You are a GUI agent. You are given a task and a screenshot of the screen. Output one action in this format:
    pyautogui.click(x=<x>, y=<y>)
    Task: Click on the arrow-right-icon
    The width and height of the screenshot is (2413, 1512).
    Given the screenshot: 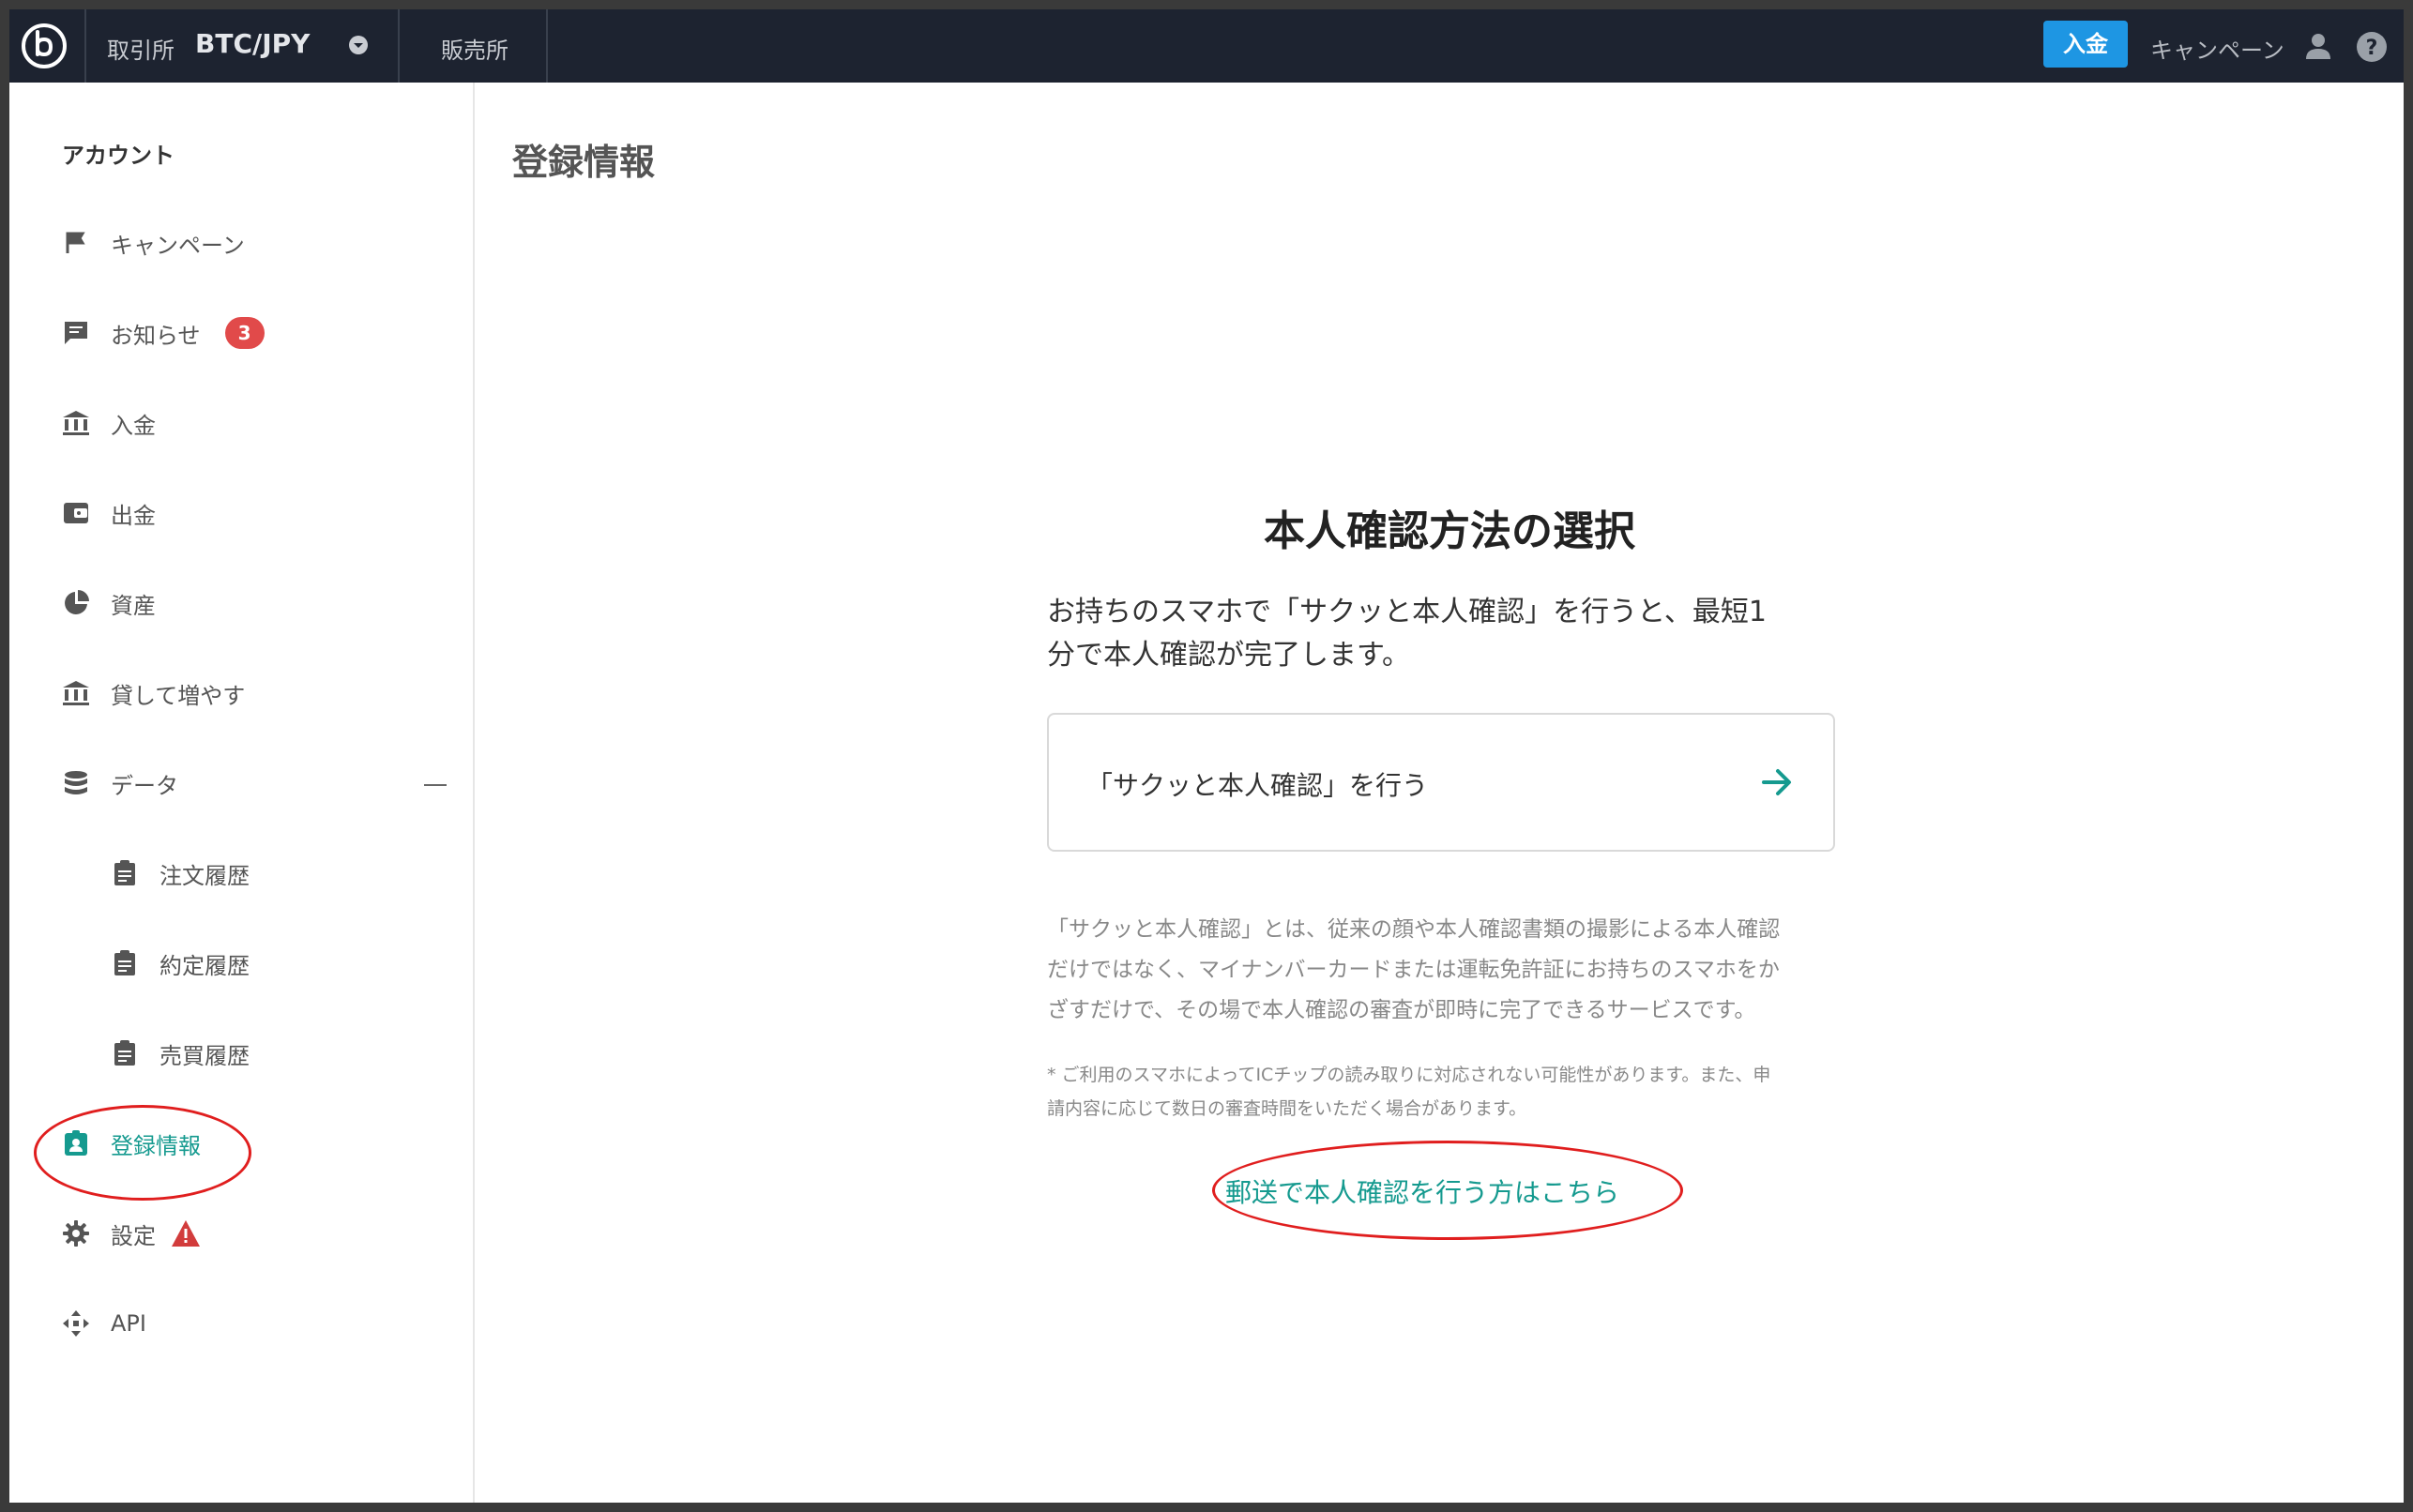 What is the action you would take?
    pyautogui.click(x=1776, y=782)
    